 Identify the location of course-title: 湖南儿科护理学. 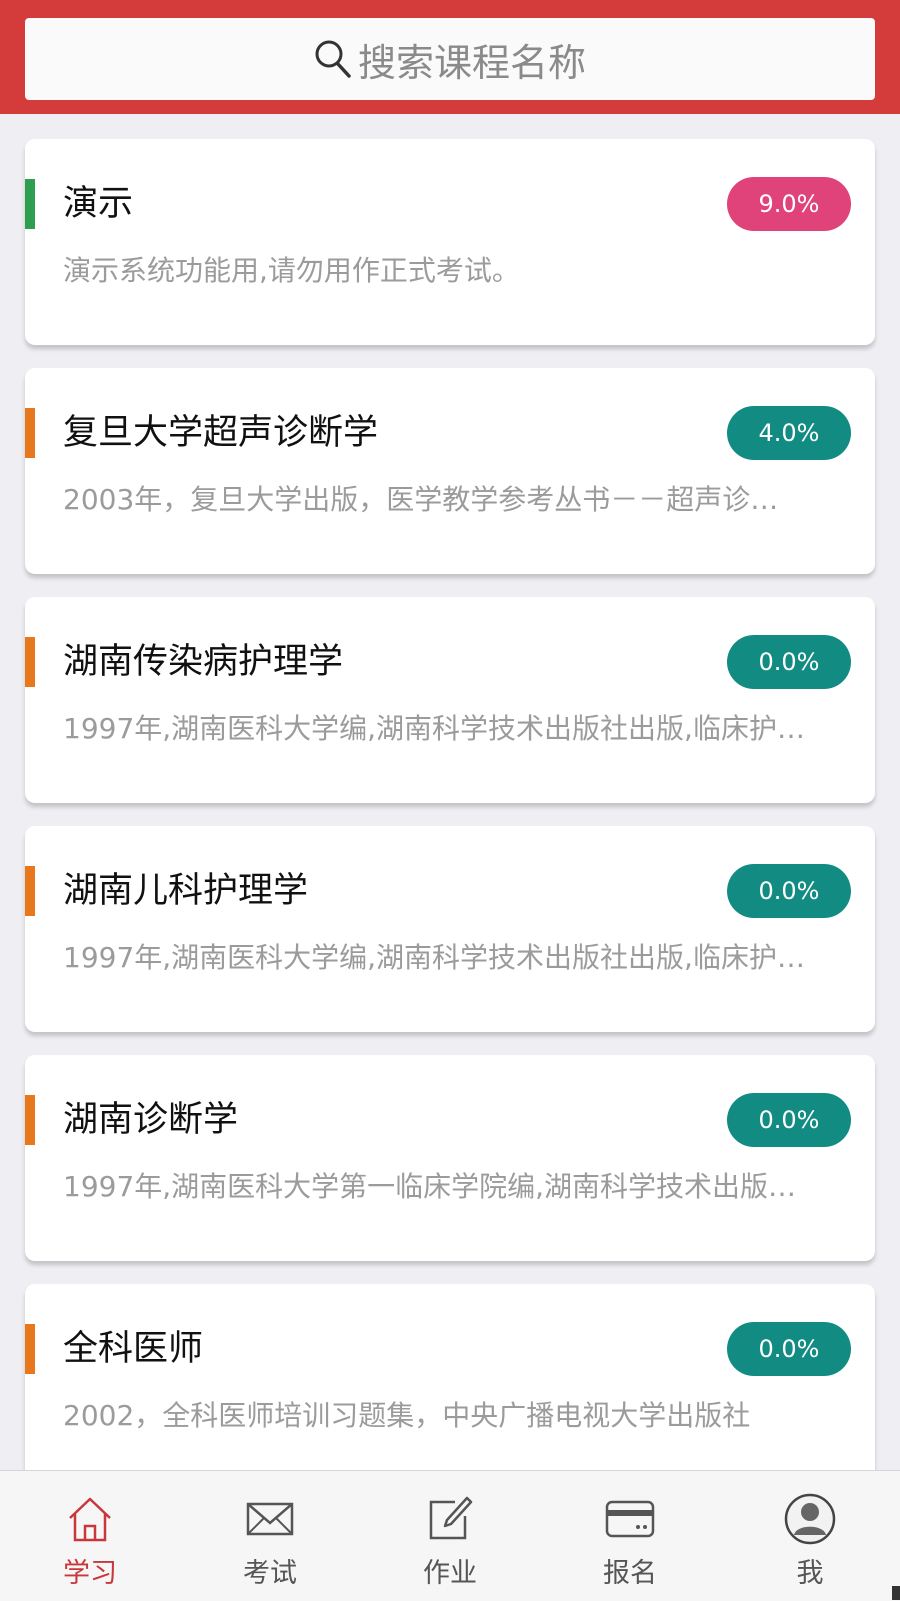
(186, 891).